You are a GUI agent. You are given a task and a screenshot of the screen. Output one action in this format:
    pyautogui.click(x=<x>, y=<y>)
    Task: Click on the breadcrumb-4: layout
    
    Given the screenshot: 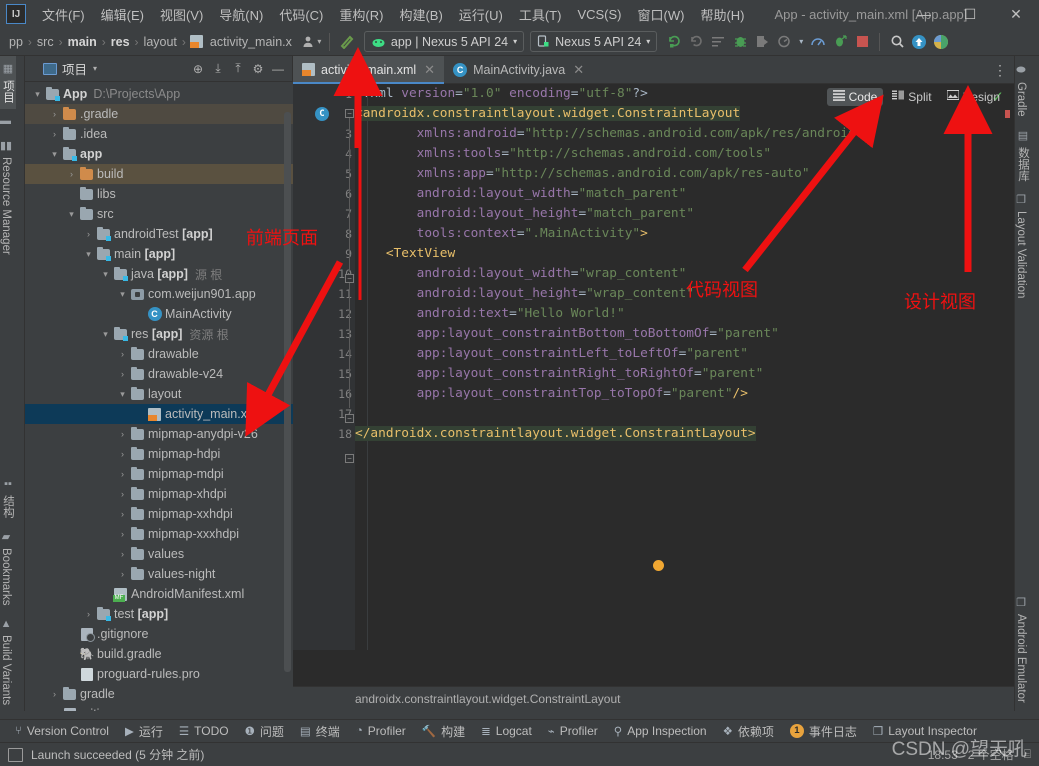 What is the action you would take?
    pyautogui.click(x=160, y=42)
    